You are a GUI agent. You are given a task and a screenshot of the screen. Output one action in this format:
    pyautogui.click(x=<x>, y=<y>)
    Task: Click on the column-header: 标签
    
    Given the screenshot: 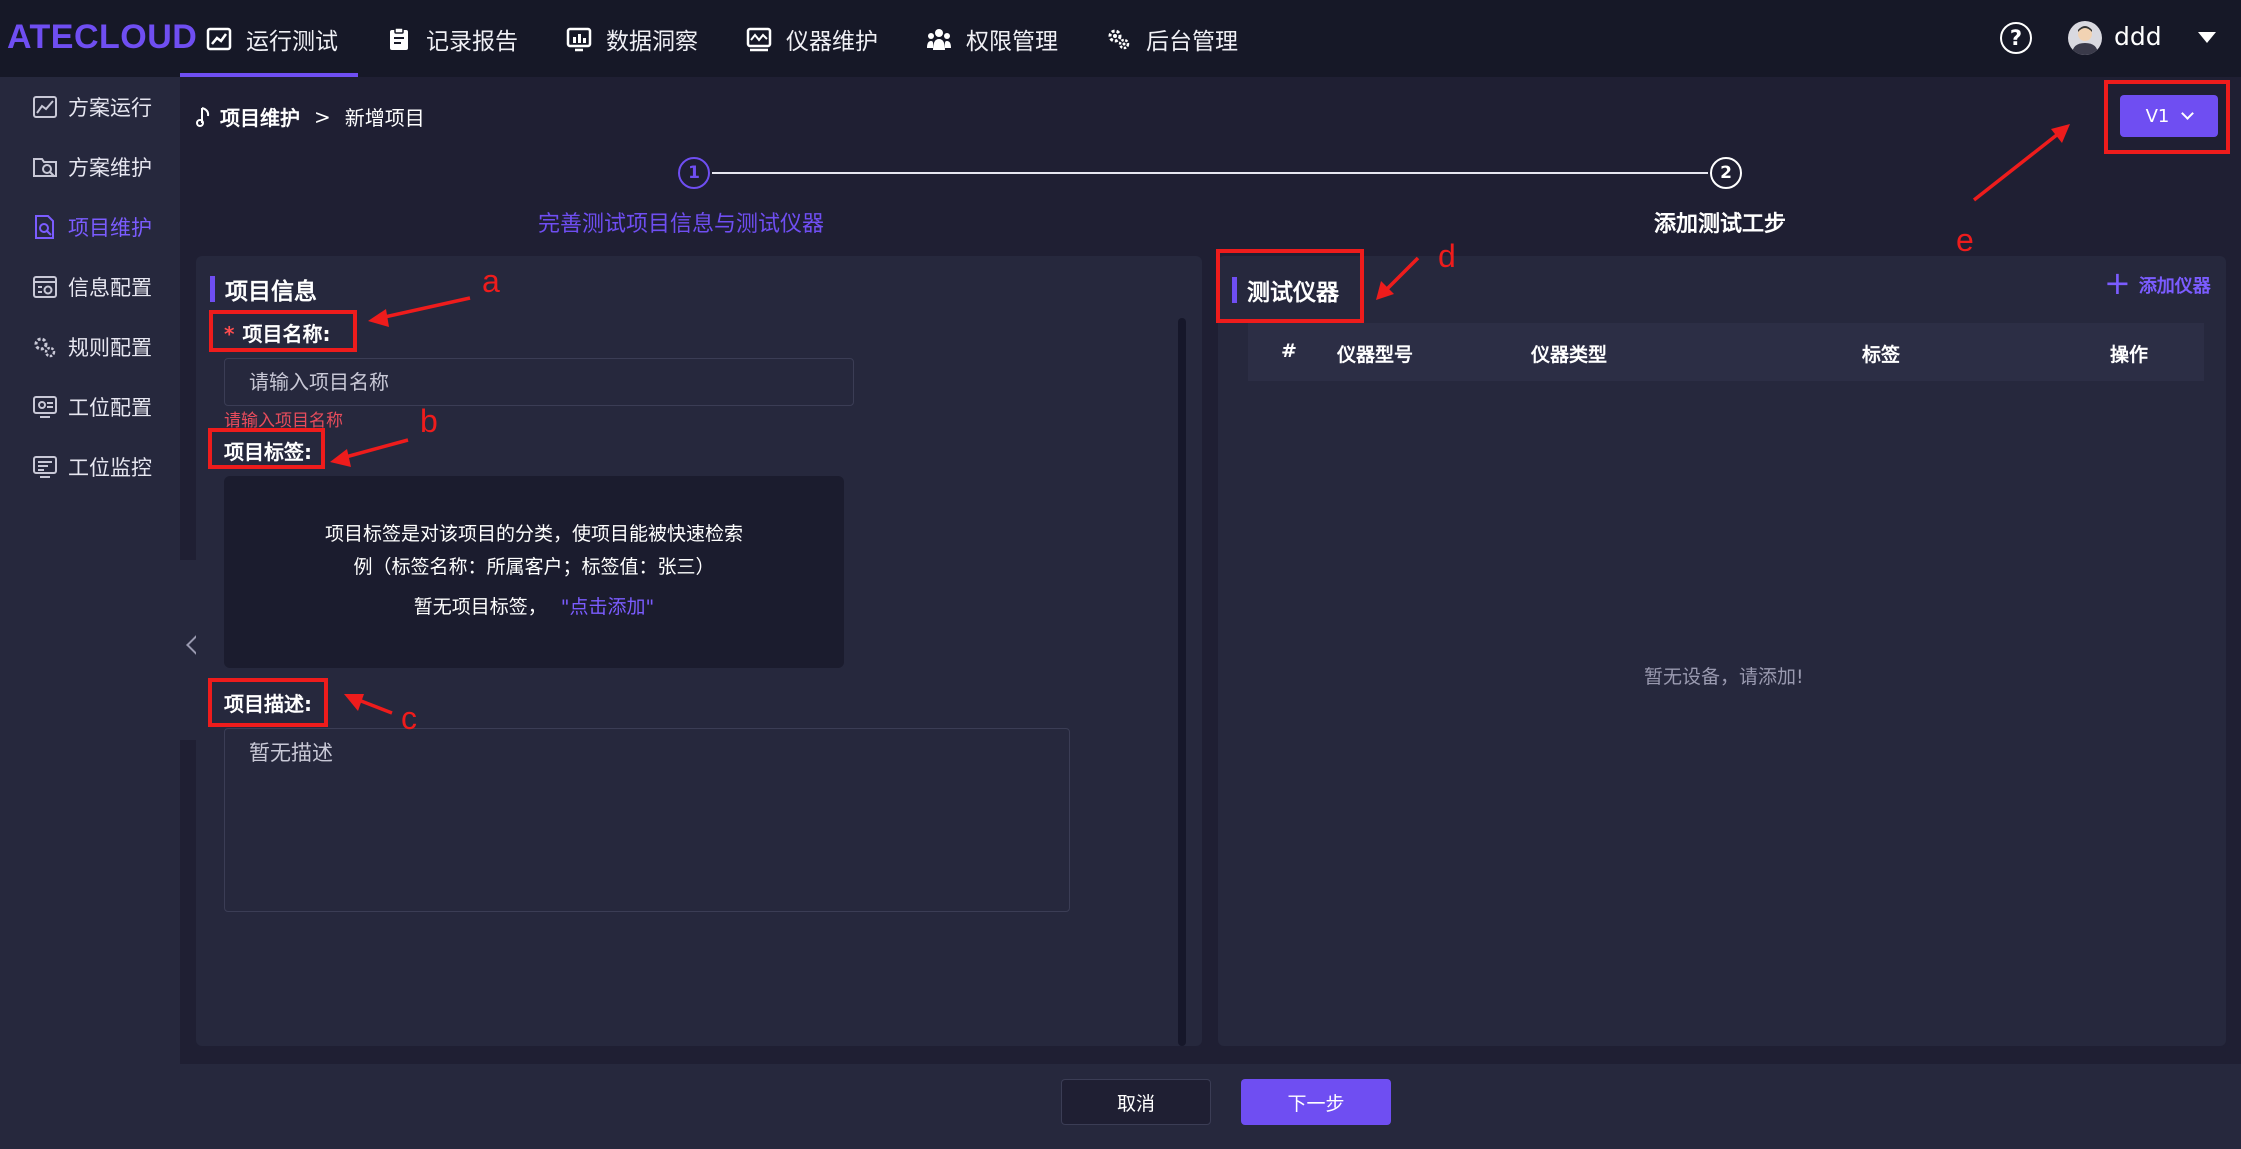 What is the action you would take?
    pyautogui.click(x=1881, y=355)
    